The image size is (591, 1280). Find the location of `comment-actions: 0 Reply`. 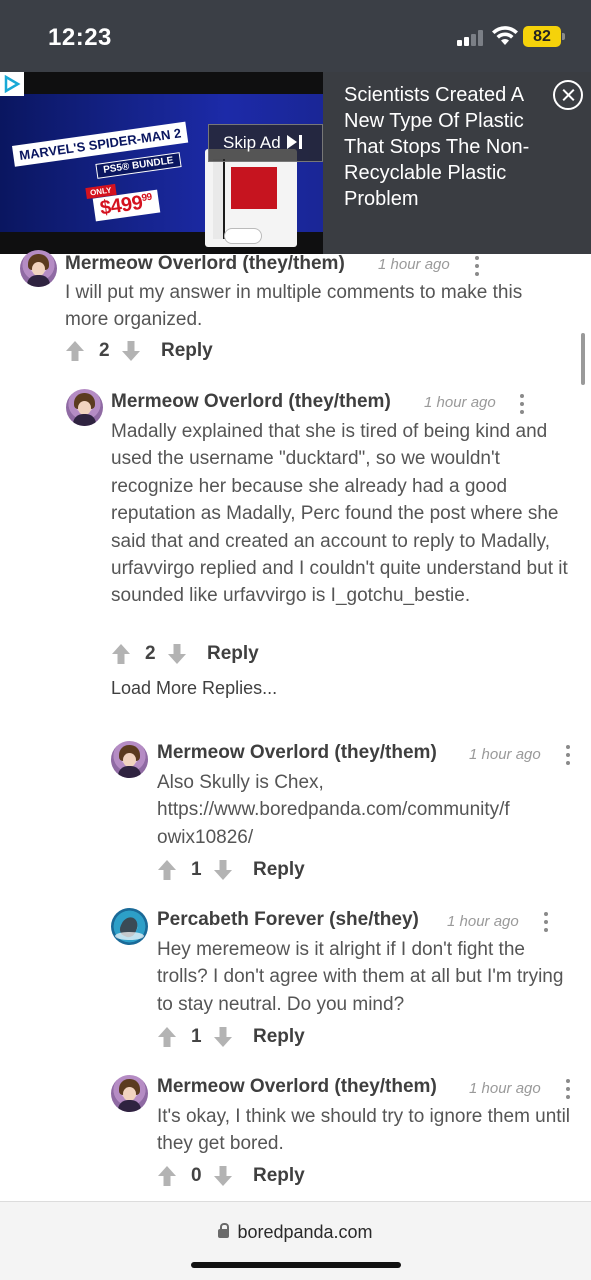

comment-actions: 0 Reply is located at coordinates (257, 1177).